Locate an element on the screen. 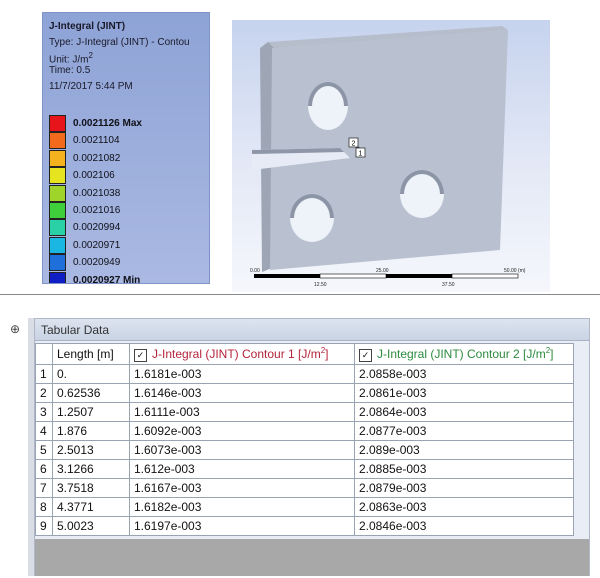  column-header-contour-1: ✓ J-Integral (JINT) Contour 1 [J/m2] is located at coordinates (242, 354).